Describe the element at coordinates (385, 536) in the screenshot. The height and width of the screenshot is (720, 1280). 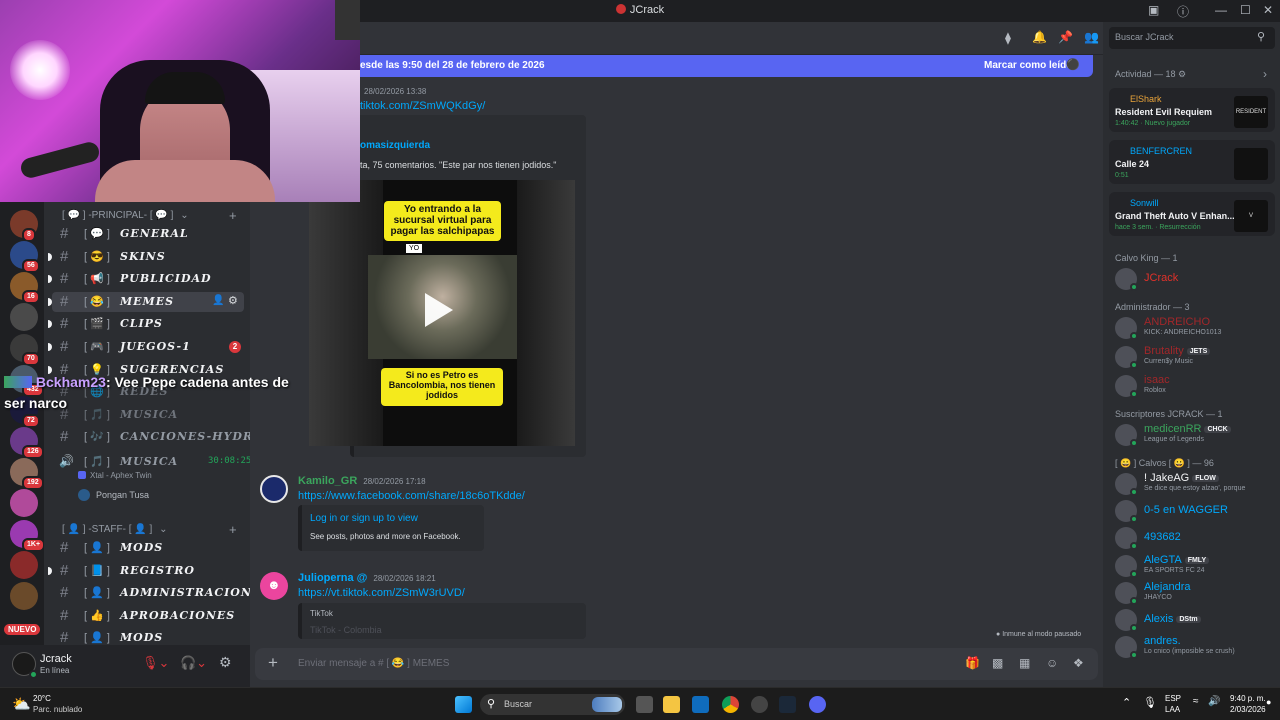
I see `embed-description: See posts, photos and more on Facebook.` at that location.